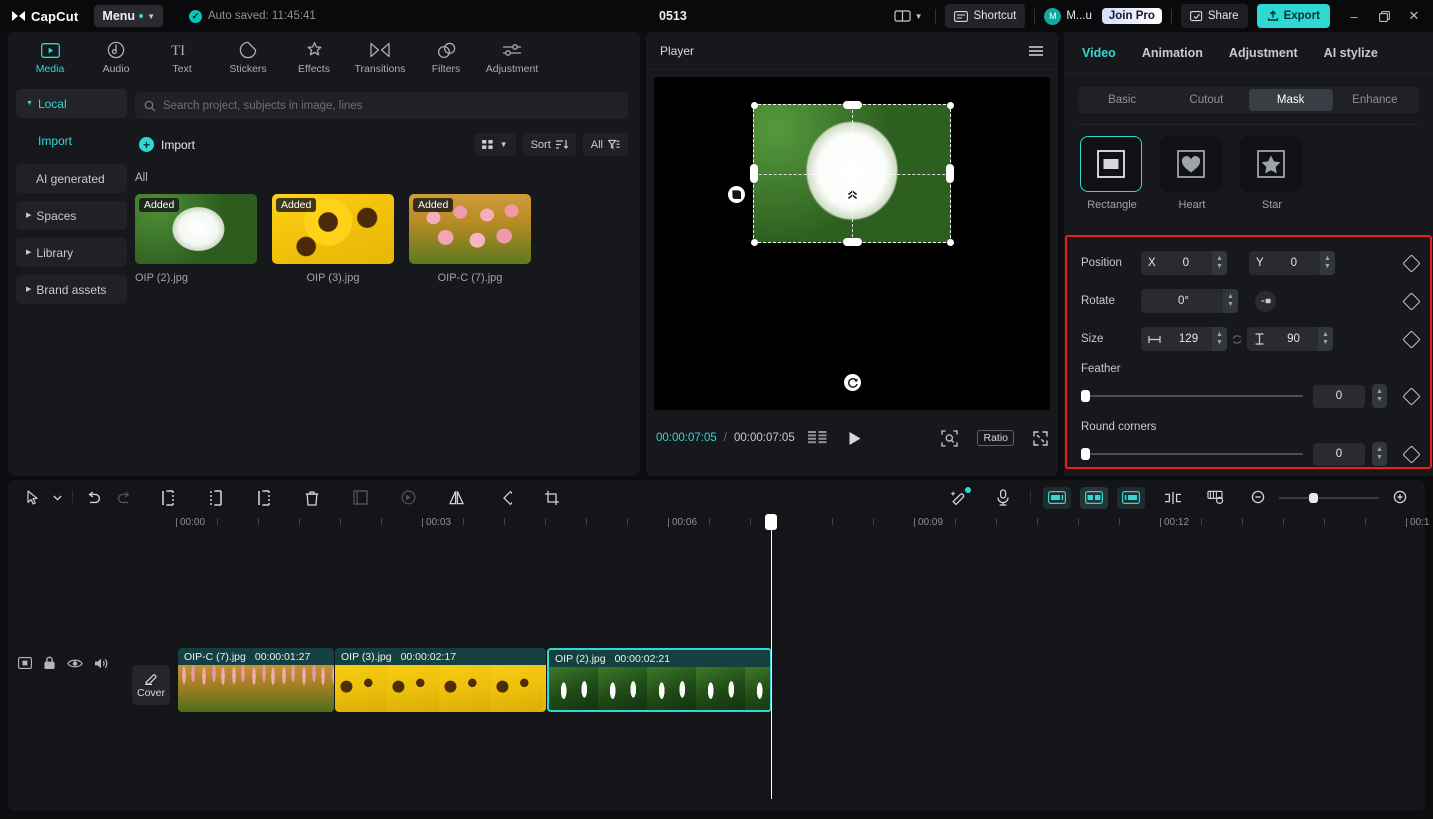 The image size is (1433, 819). What do you see at coordinates (950, 105) in the screenshot?
I see `mask-handle-top-right` at bounding box center [950, 105].